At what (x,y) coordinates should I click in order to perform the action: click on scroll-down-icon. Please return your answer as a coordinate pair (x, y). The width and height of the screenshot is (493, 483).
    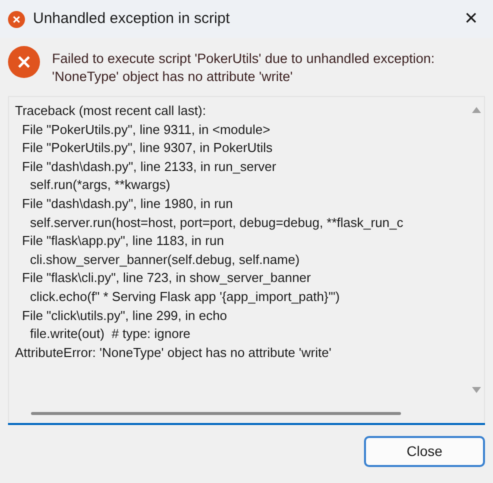
    Looking at the image, I should click on (476, 390).